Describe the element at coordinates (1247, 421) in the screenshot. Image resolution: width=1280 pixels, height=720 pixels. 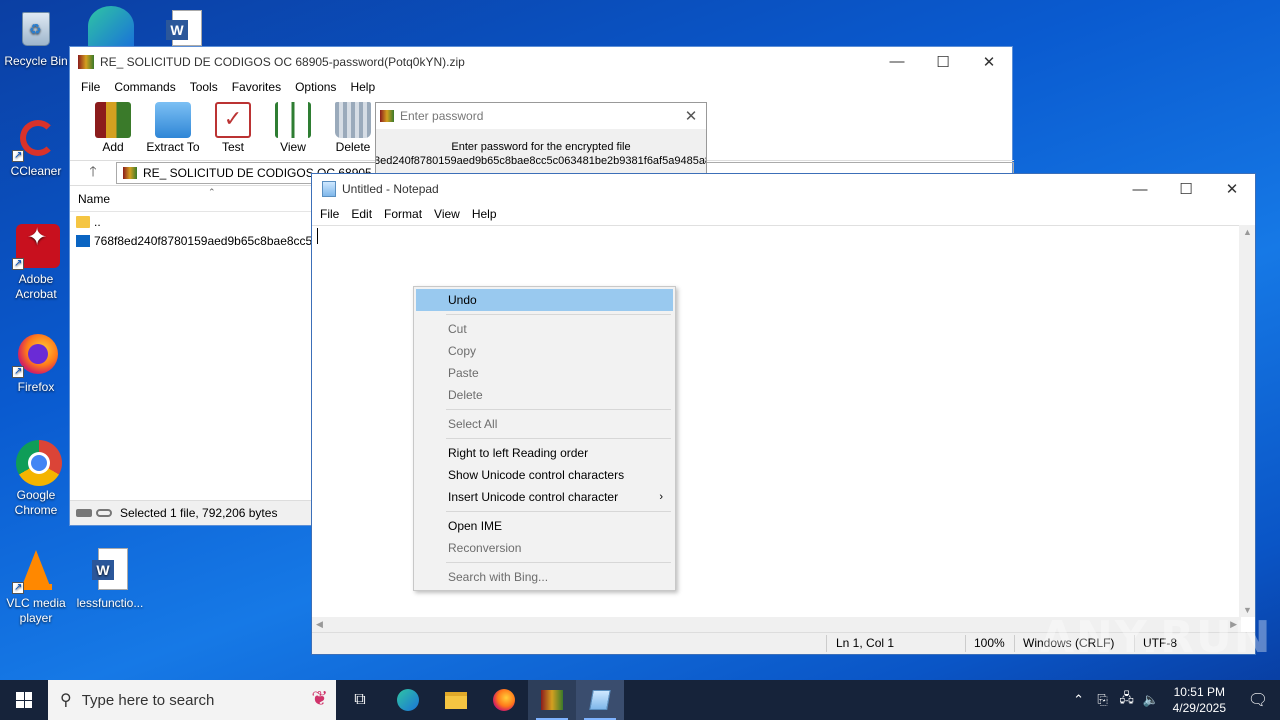
I see `vertical-scrollbar: ▲ ▼` at that location.